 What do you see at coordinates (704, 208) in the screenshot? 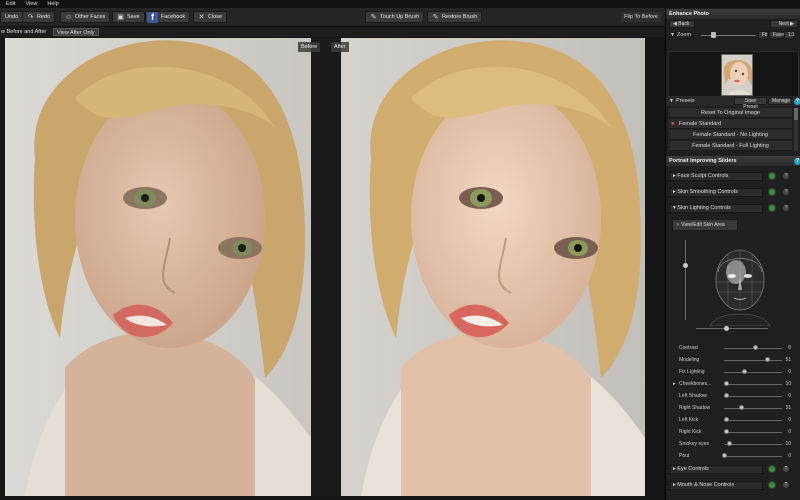
I see `skin-lighting-label: Skin Lighting Controls` at bounding box center [704, 208].